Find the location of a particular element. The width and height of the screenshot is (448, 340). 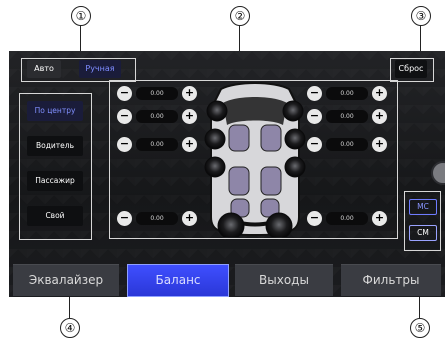

seat-front-left is located at coordinates (239, 138).